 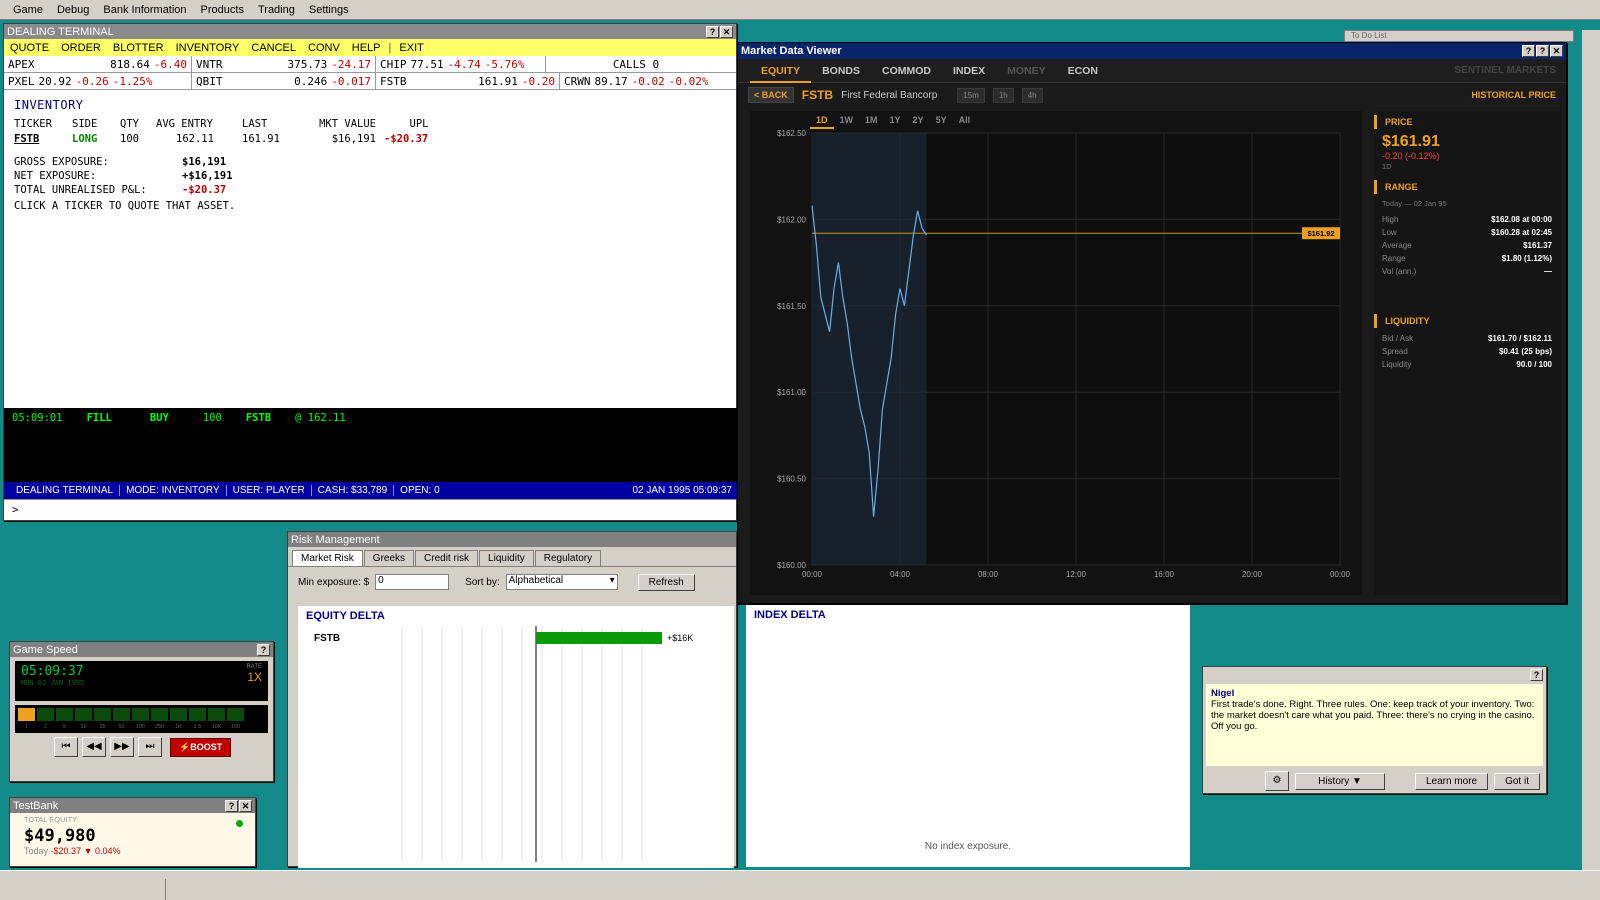 What do you see at coordinates (688, 81) in the screenshot?
I see `ticker-percent: -0.02%` at bounding box center [688, 81].